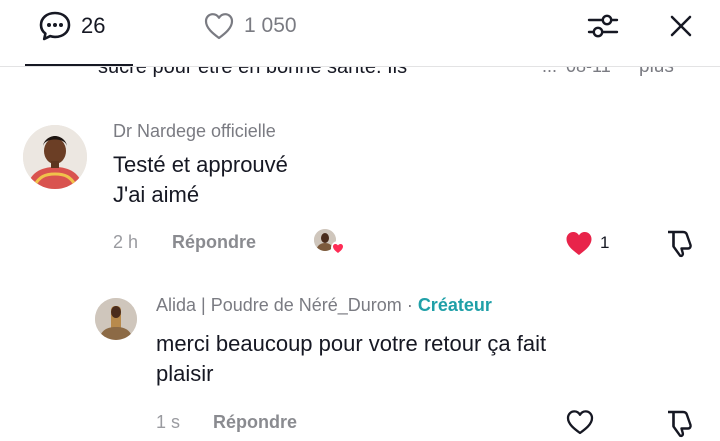 The height and width of the screenshot is (441, 720). I want to click on comment-text-line: J'ai aimé, so click(156, 194).